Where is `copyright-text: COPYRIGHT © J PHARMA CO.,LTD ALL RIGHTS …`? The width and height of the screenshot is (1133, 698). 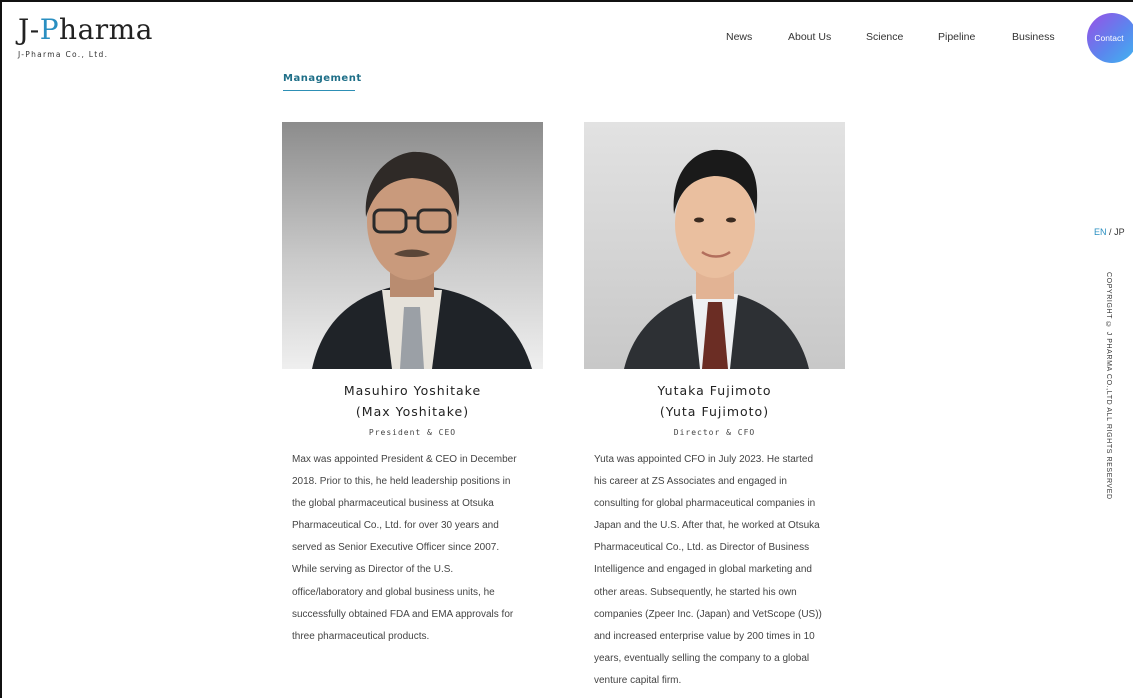
copyright-text: COPYRIGHT © J PHARMA CO.,LTD ALL RIGHTS … is located at coordinates (1108, 386).